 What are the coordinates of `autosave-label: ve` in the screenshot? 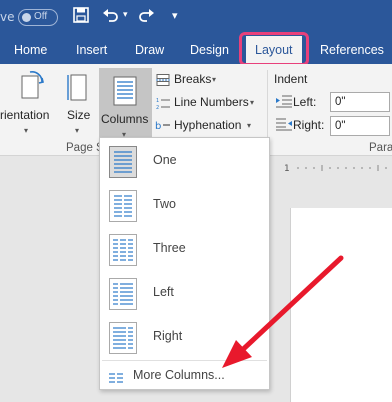 It's located at (7, 17).